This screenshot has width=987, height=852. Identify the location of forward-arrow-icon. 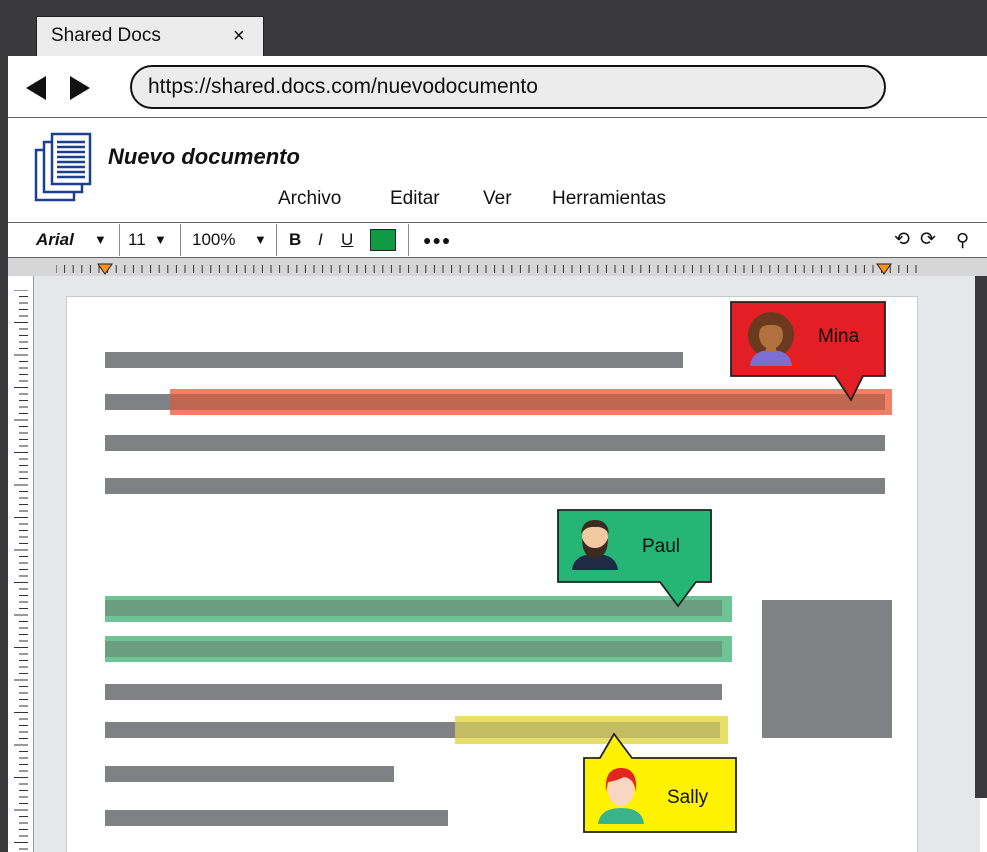
(80, 88).